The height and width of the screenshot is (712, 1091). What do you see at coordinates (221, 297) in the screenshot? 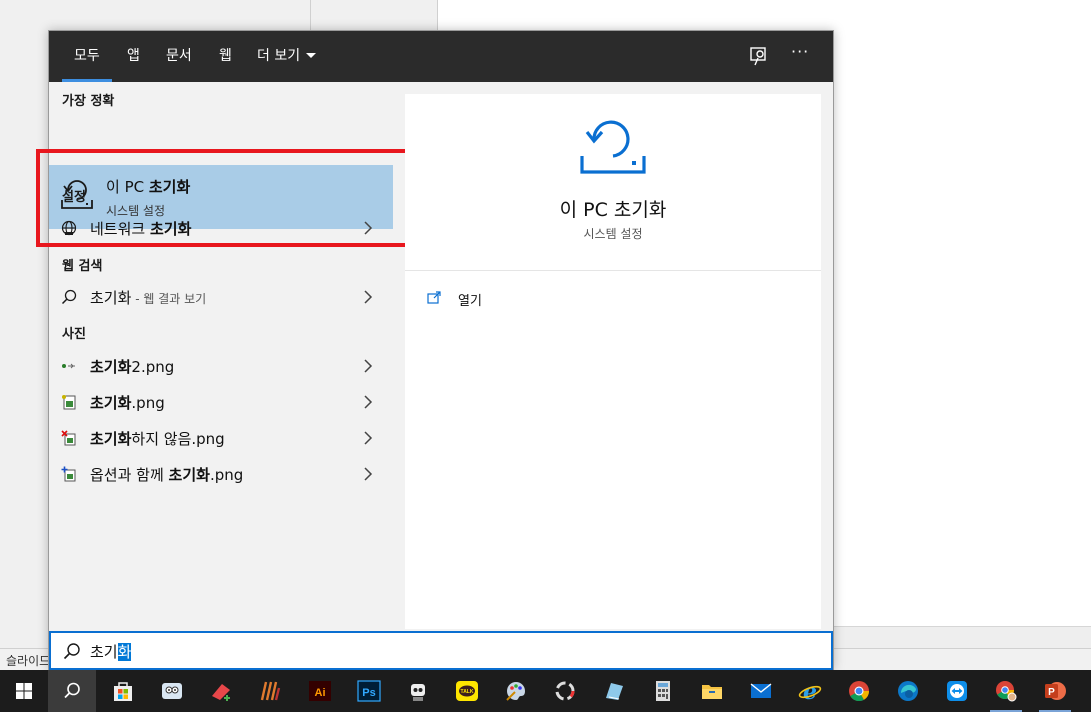
I see `result-web-search: 초기화 - 웹 결과 보기` at bounding box center [221, 297].